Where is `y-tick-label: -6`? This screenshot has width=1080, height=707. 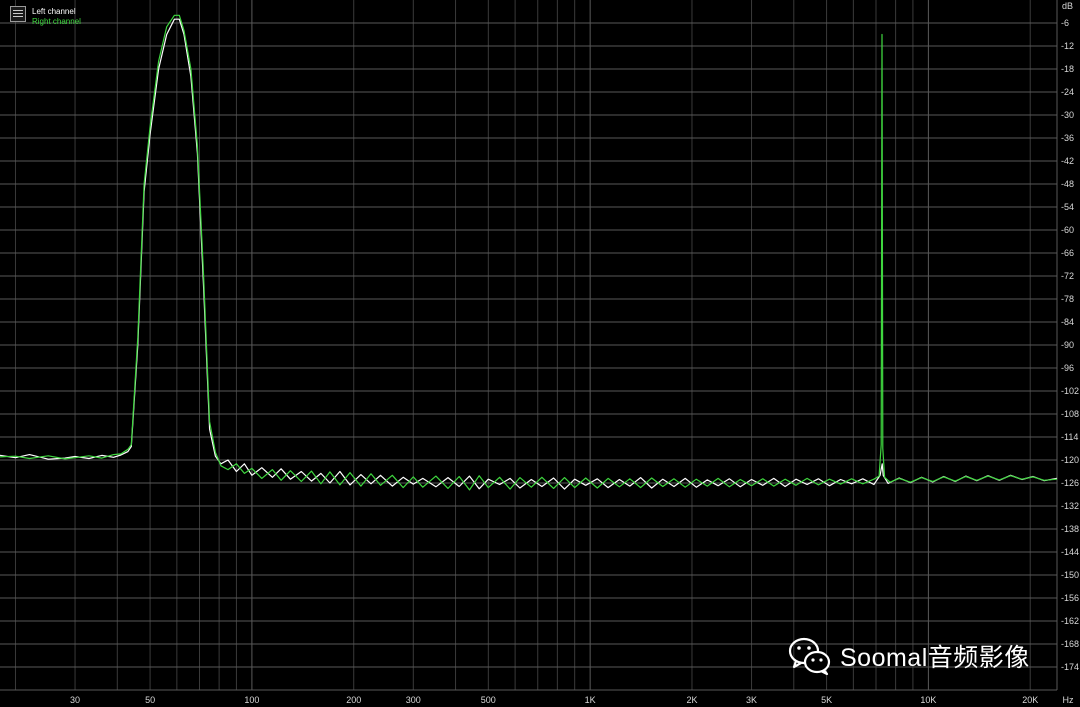
y-tick-label: -6 is located at coordinates (1065, 23).